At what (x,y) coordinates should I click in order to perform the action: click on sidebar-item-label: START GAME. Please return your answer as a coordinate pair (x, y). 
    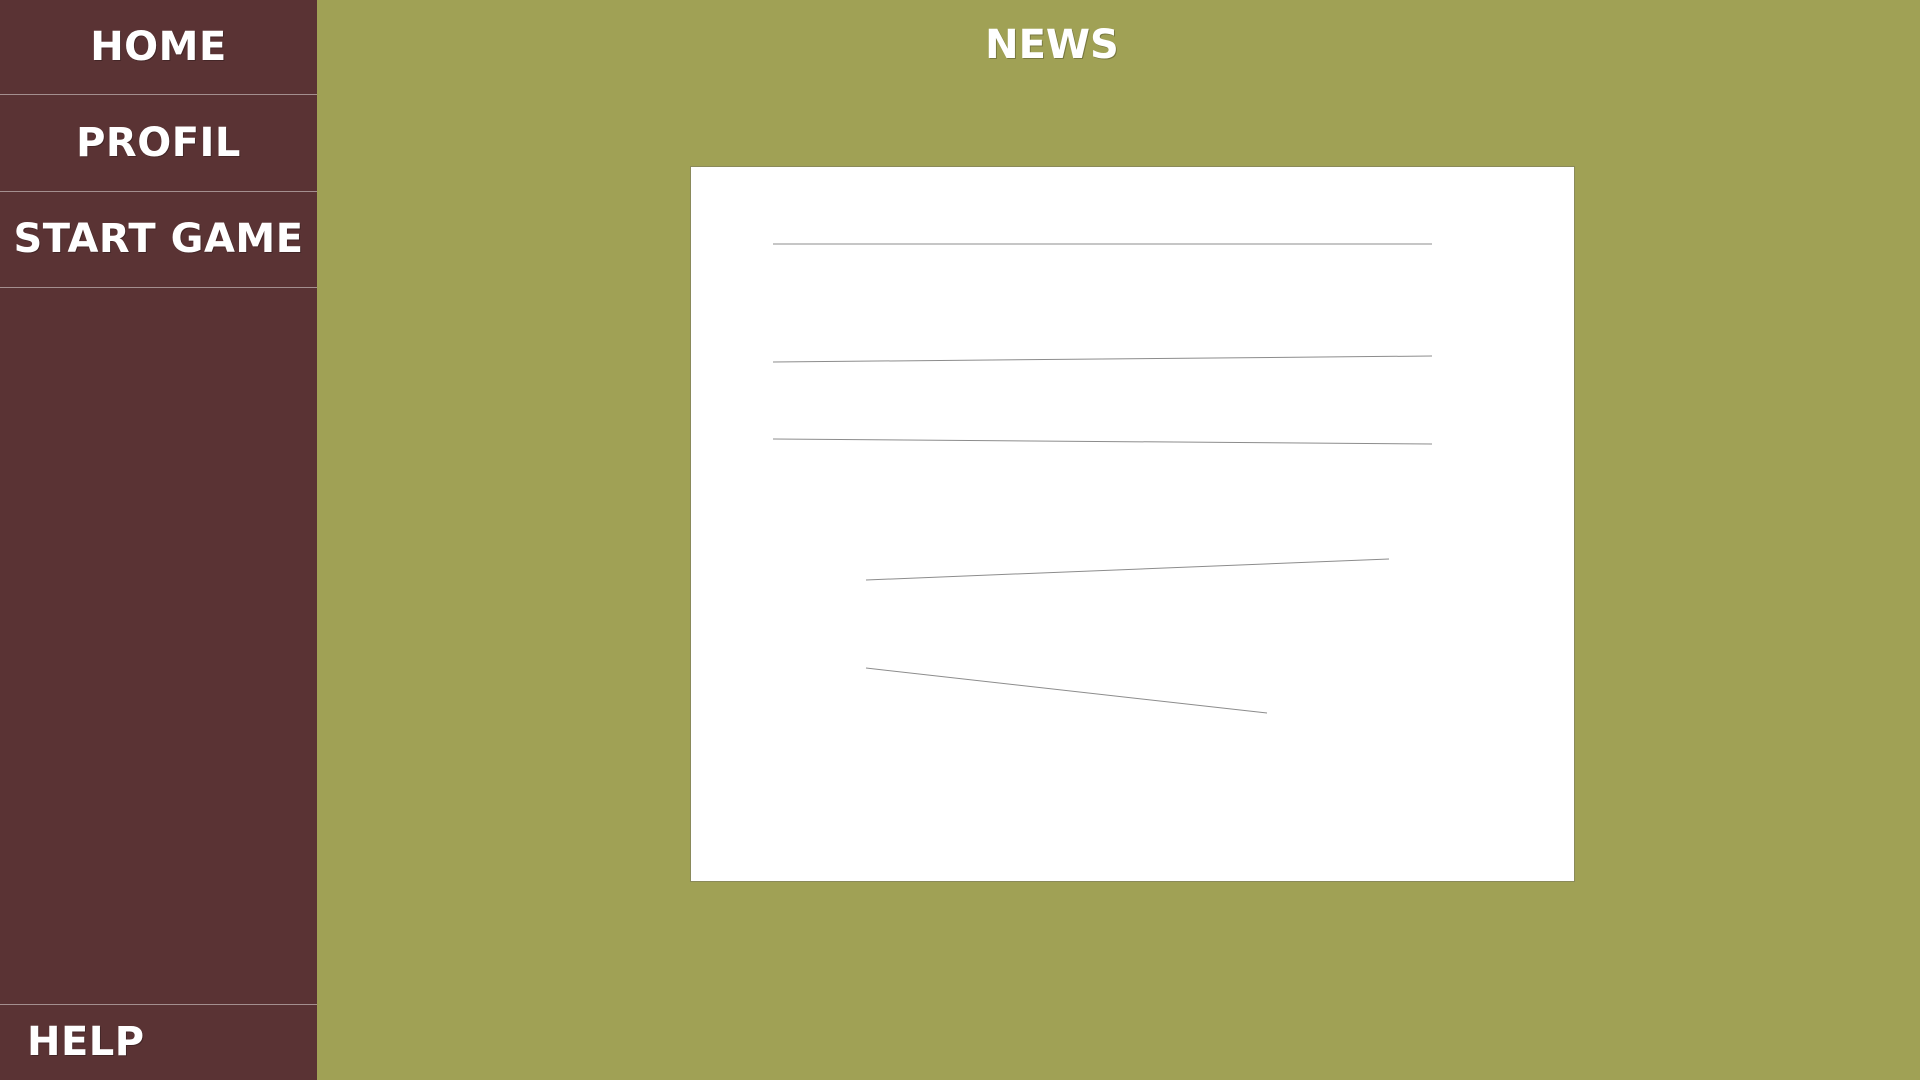
    Looking at the image, I should click on (158, 239).